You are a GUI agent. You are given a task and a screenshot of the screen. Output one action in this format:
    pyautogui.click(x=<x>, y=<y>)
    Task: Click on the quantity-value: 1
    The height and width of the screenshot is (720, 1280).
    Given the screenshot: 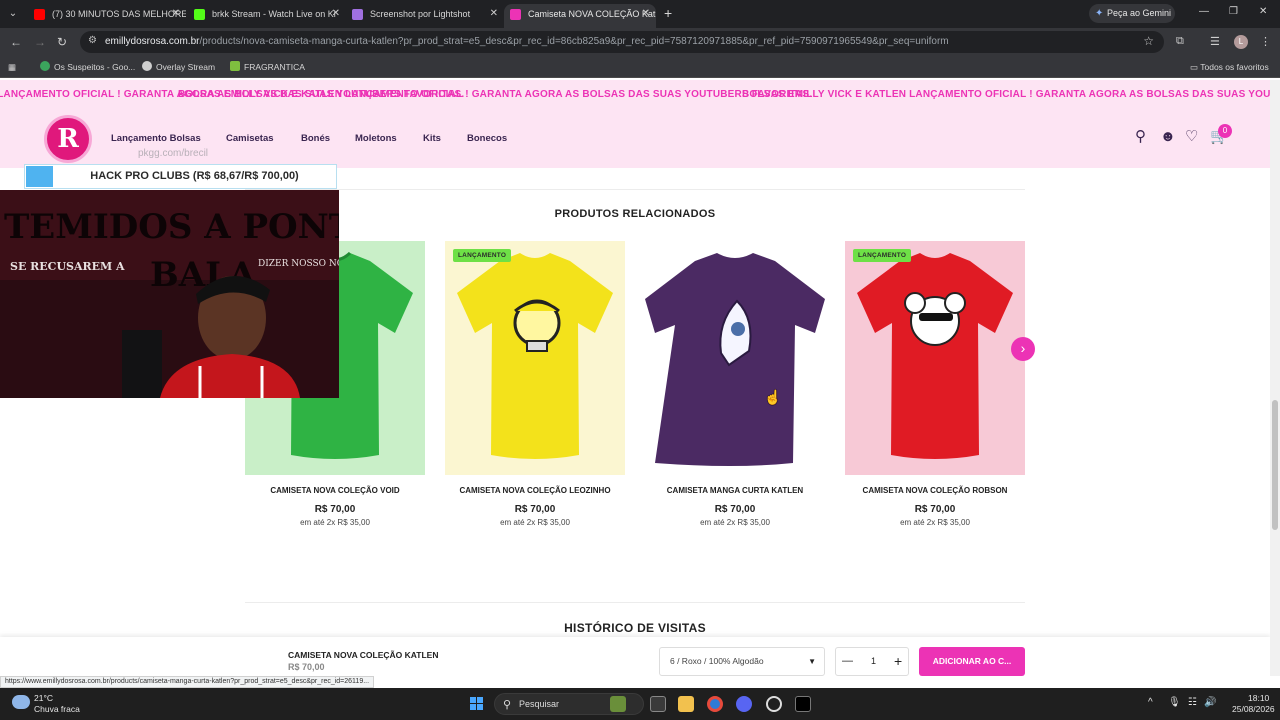 What is the action you would take?
    pyautogui.click(x=874, y=661)
    